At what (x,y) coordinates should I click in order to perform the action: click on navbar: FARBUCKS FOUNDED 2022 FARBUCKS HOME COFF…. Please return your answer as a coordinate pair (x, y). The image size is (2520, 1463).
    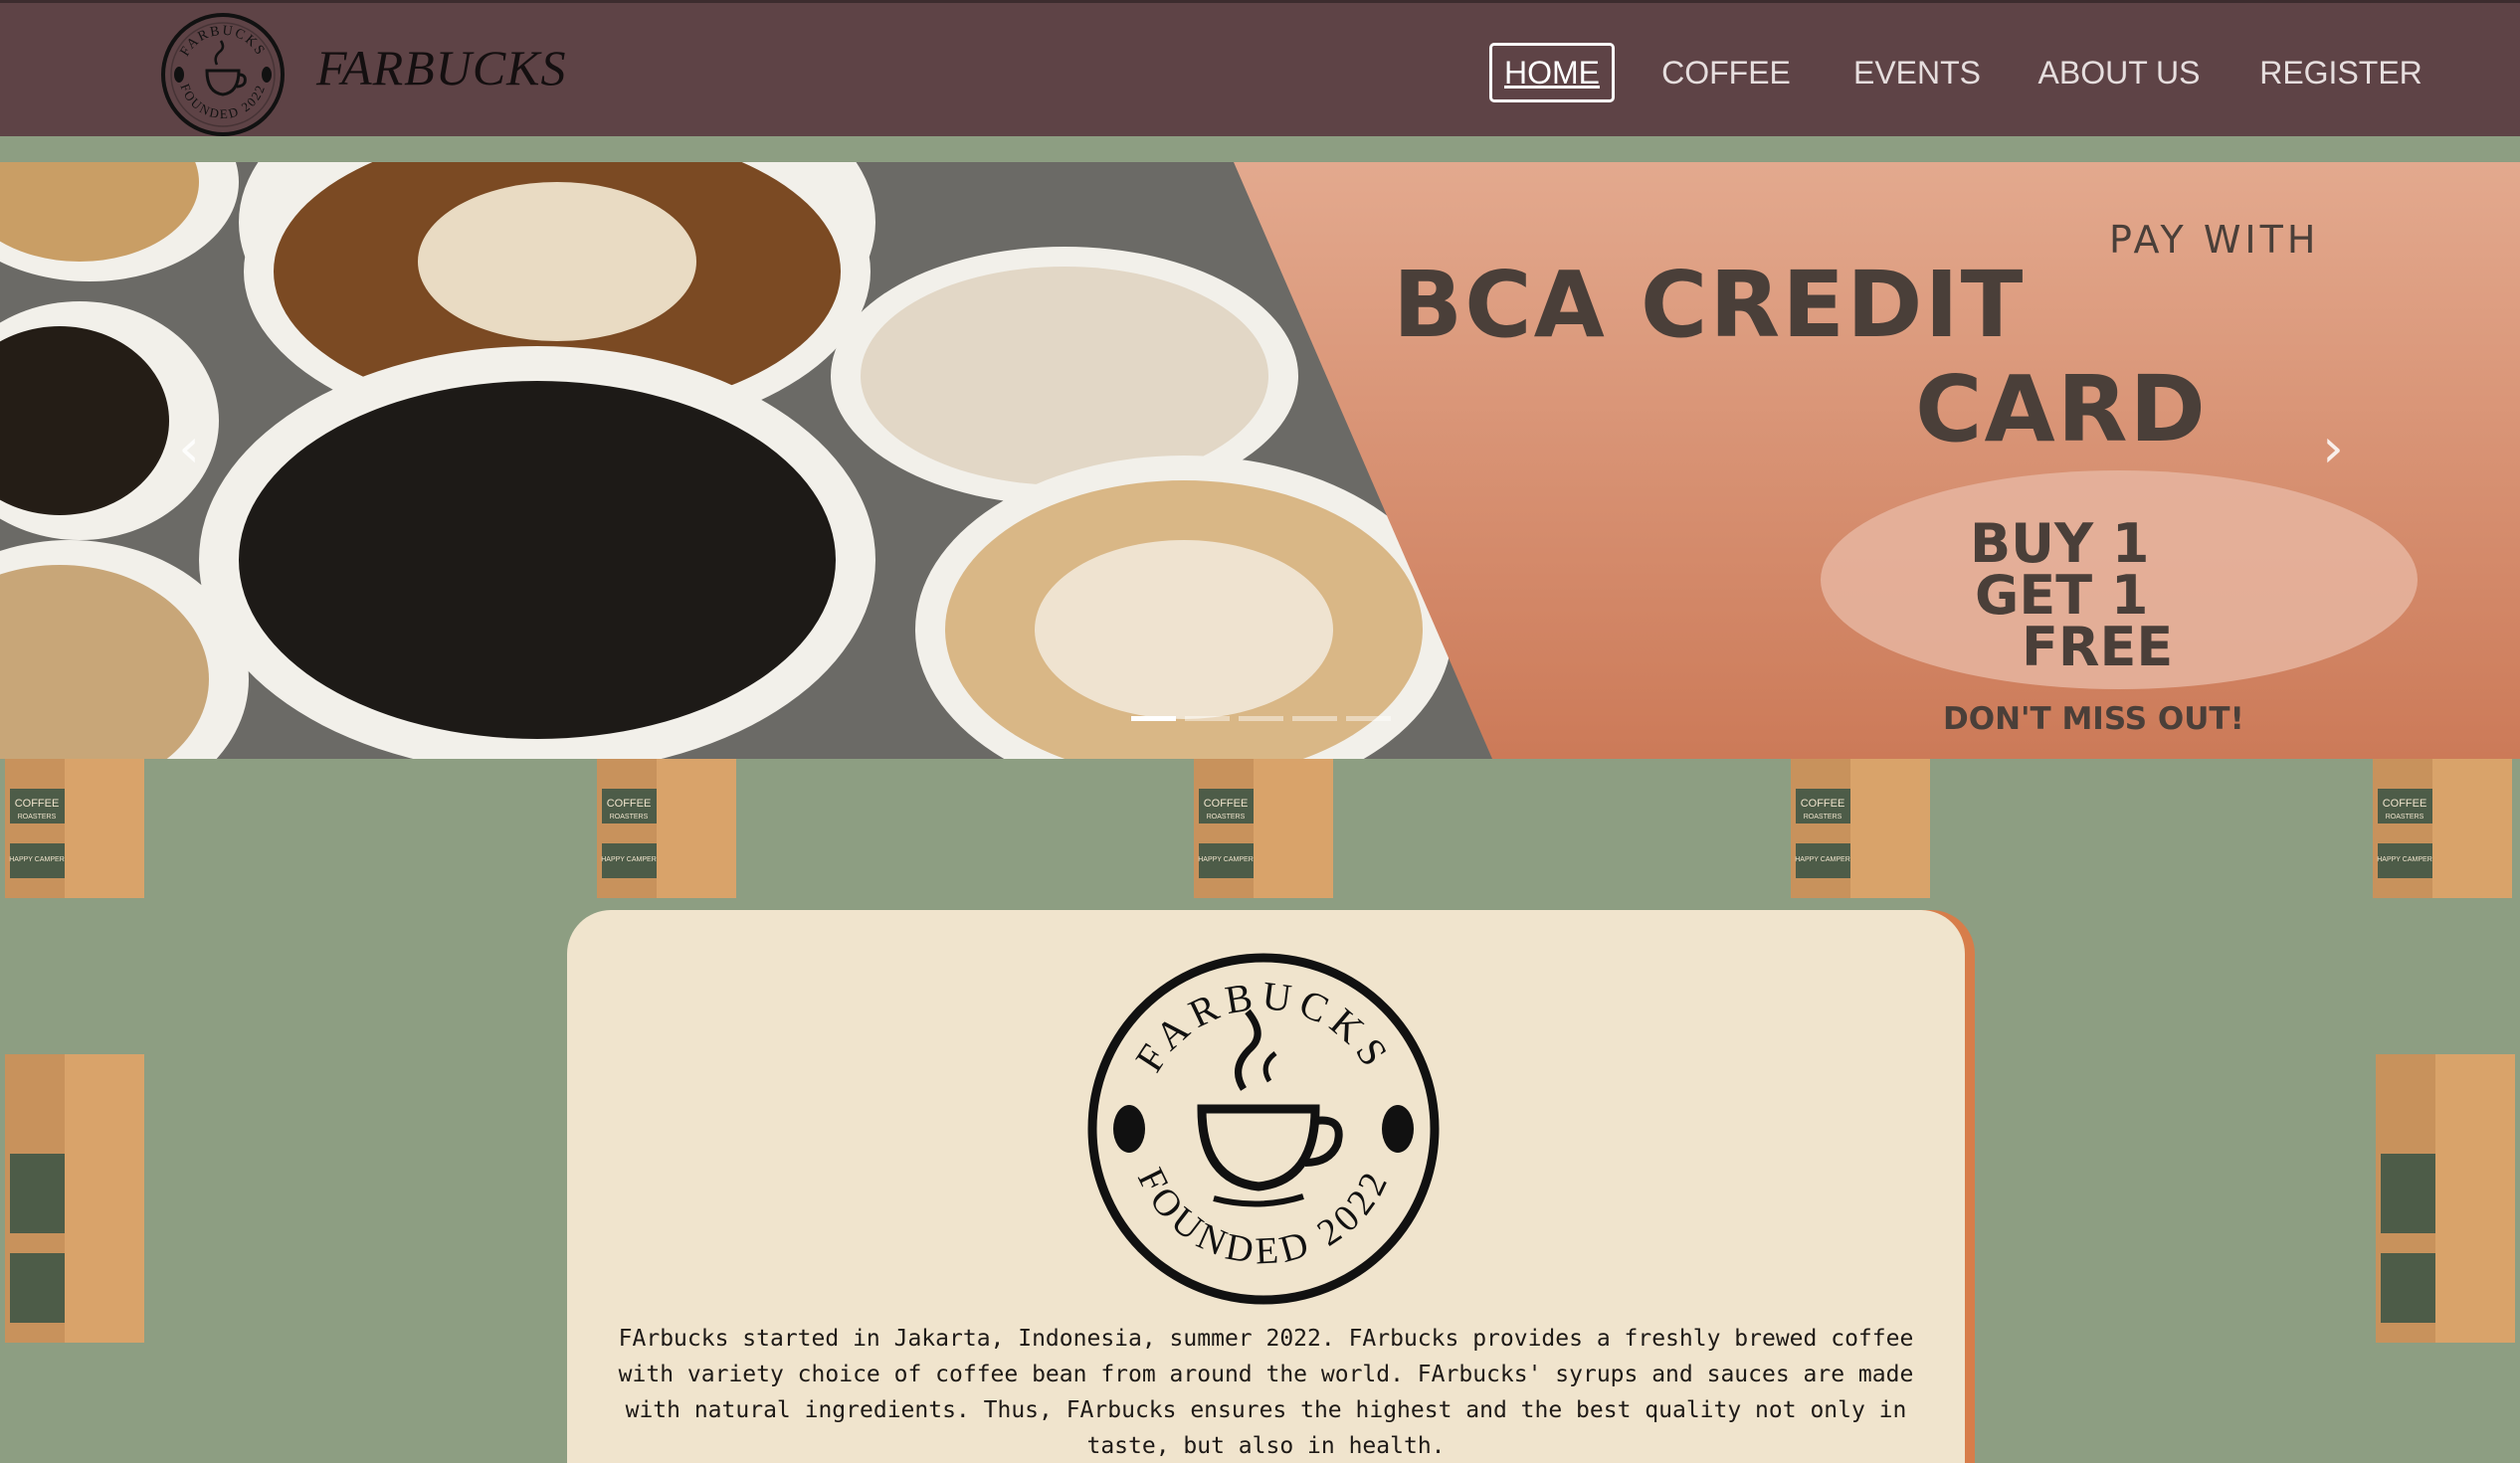
    Looking at the image, I should click on (1260, 68).